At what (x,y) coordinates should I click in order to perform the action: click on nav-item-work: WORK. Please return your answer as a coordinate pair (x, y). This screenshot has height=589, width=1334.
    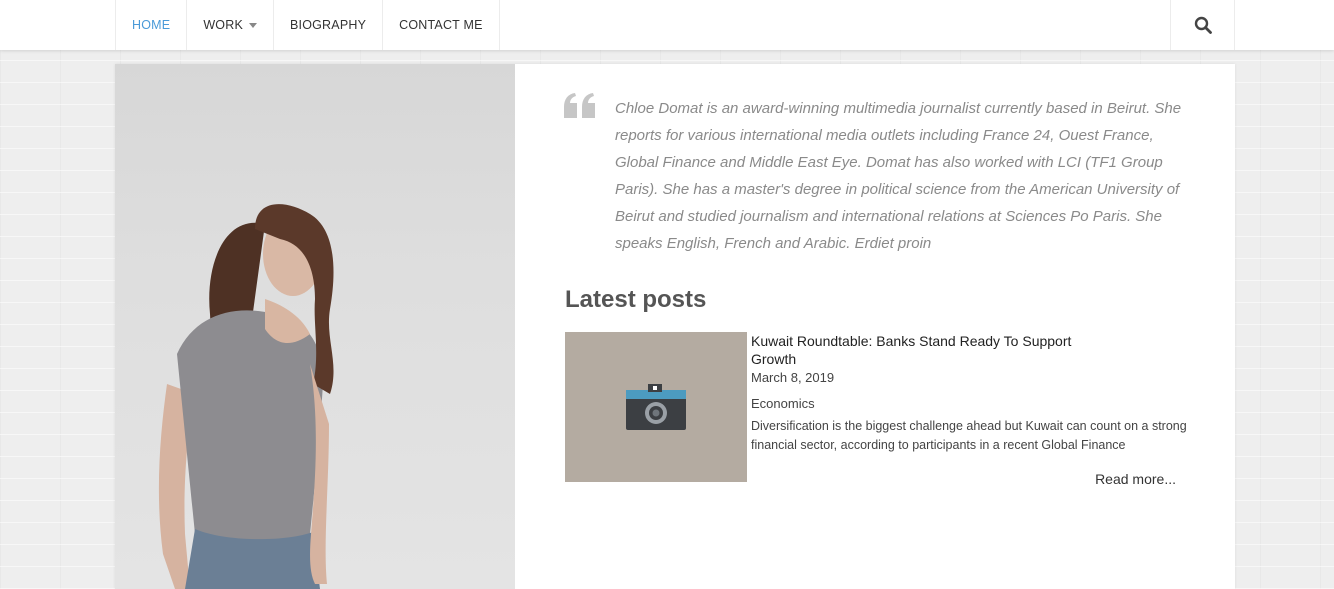
    Looking at the image, I should click on (229, 25).